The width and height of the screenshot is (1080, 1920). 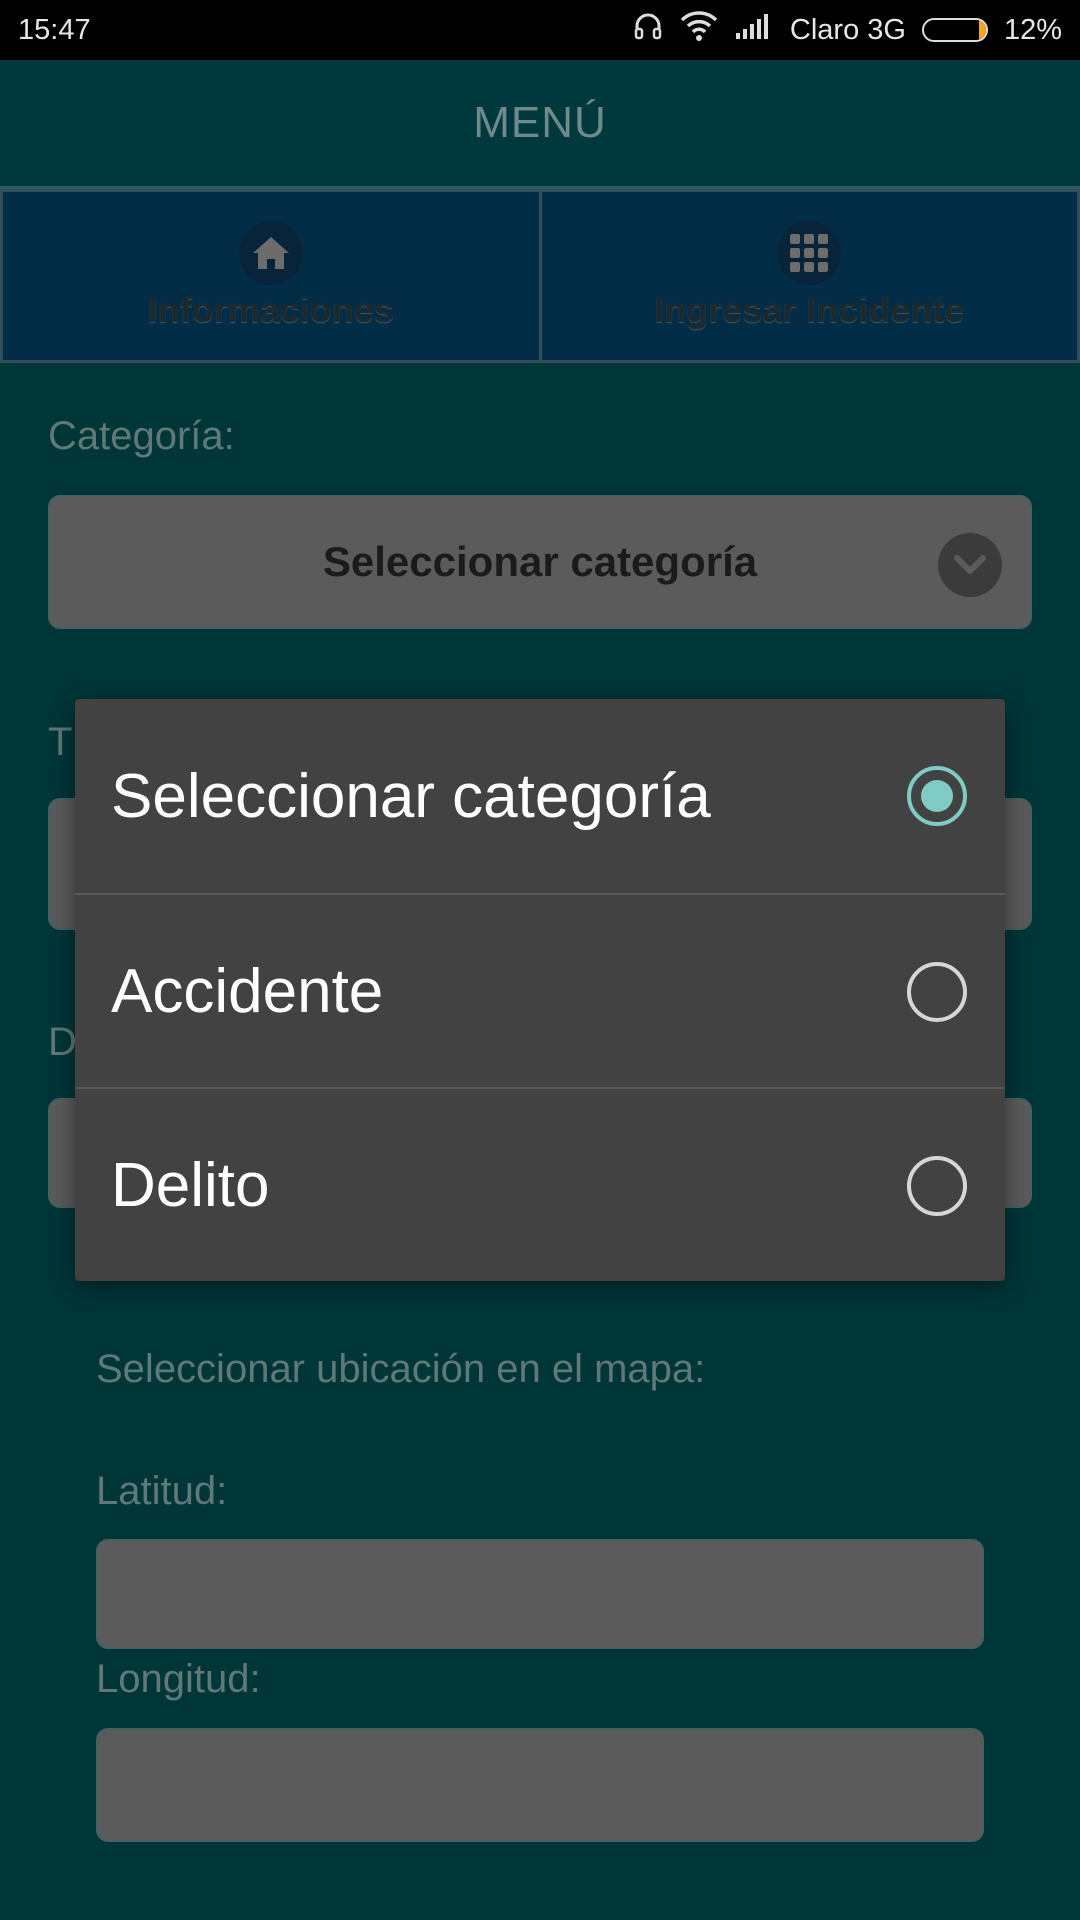 What do you see at coordinates (648, 30) in the screenshot?
I see `headset-icon` at bounding box center [648, 30].